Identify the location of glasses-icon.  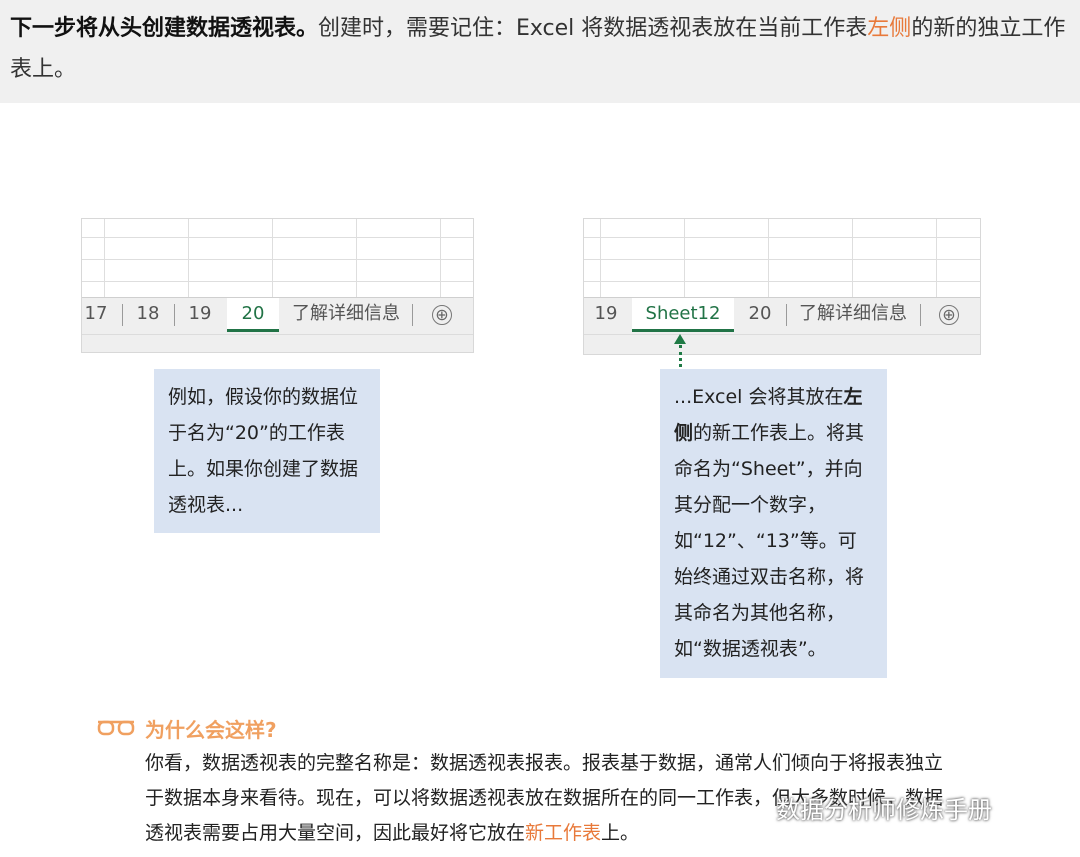
(116, 728).